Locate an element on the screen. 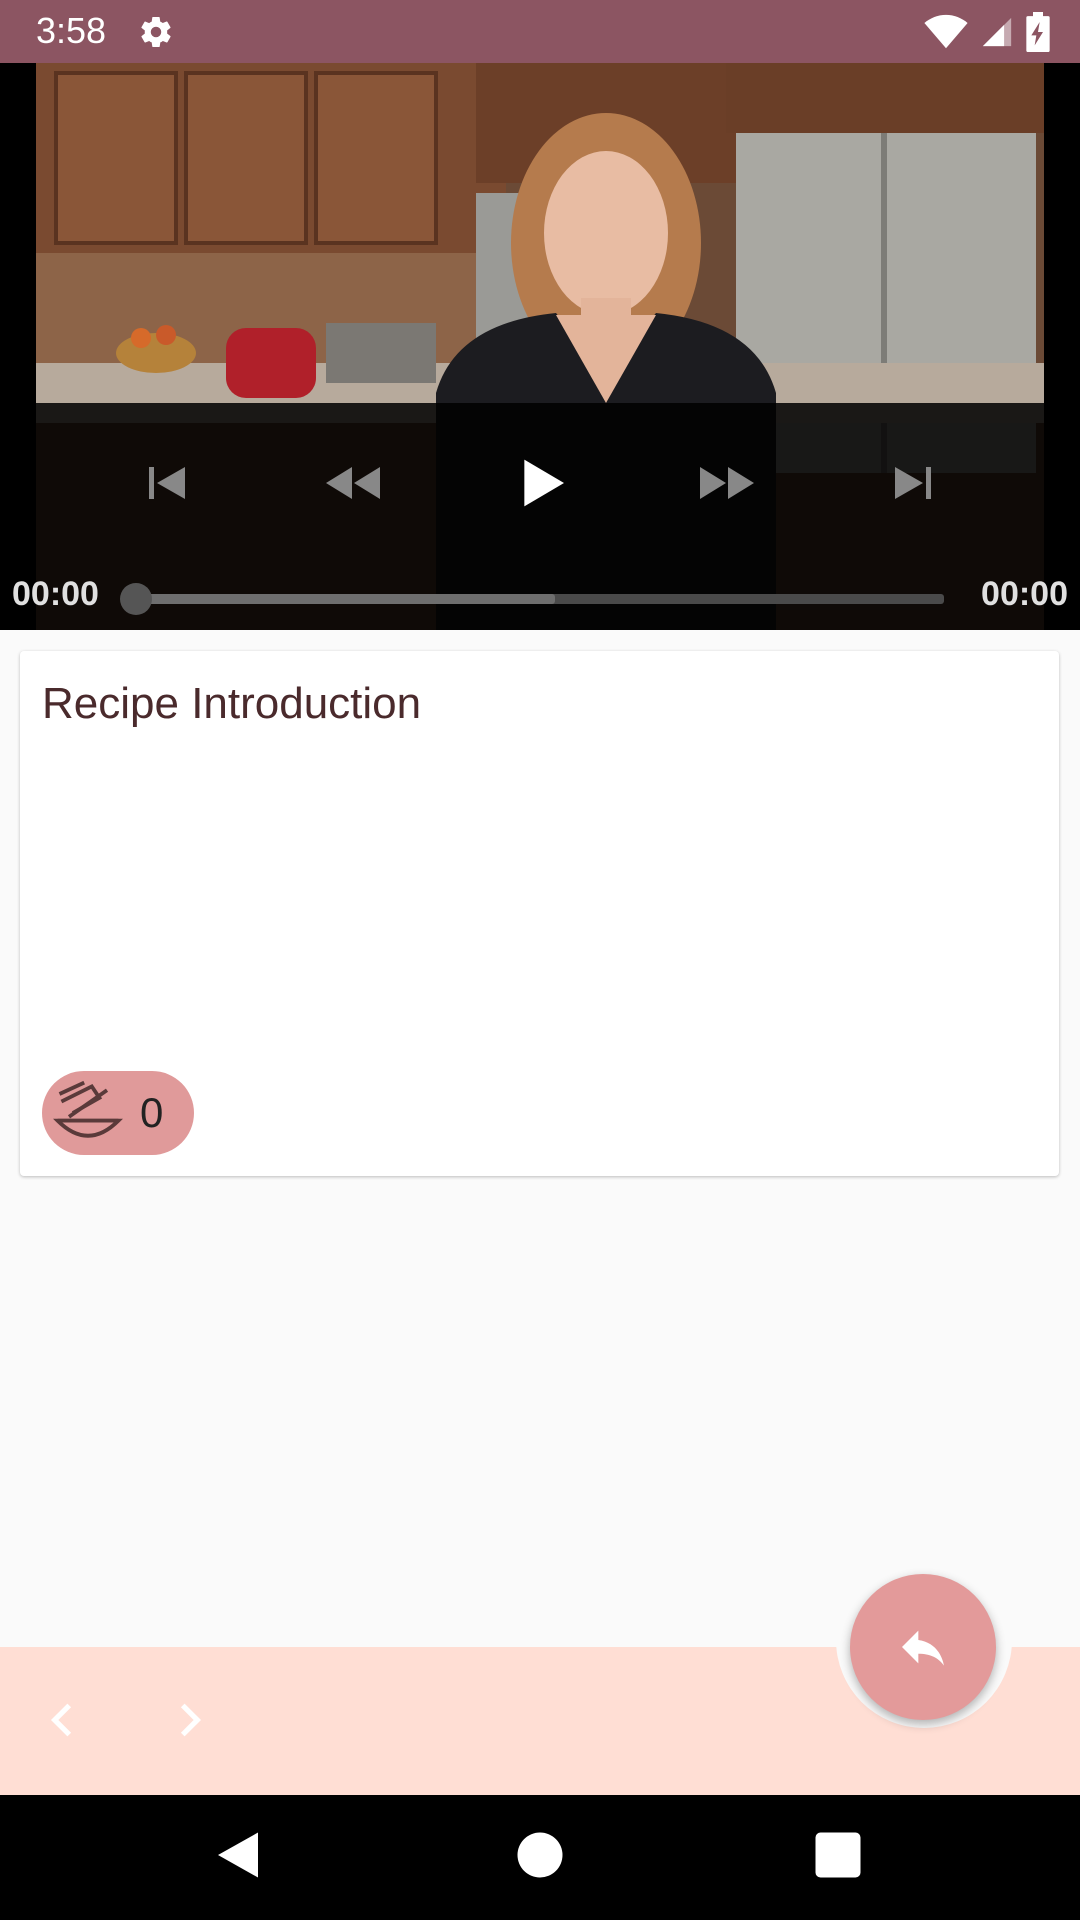 The width and height of the screenshot is (1080, 1920). tools-count-chip: 0 is located at coordinates (118, 1113).